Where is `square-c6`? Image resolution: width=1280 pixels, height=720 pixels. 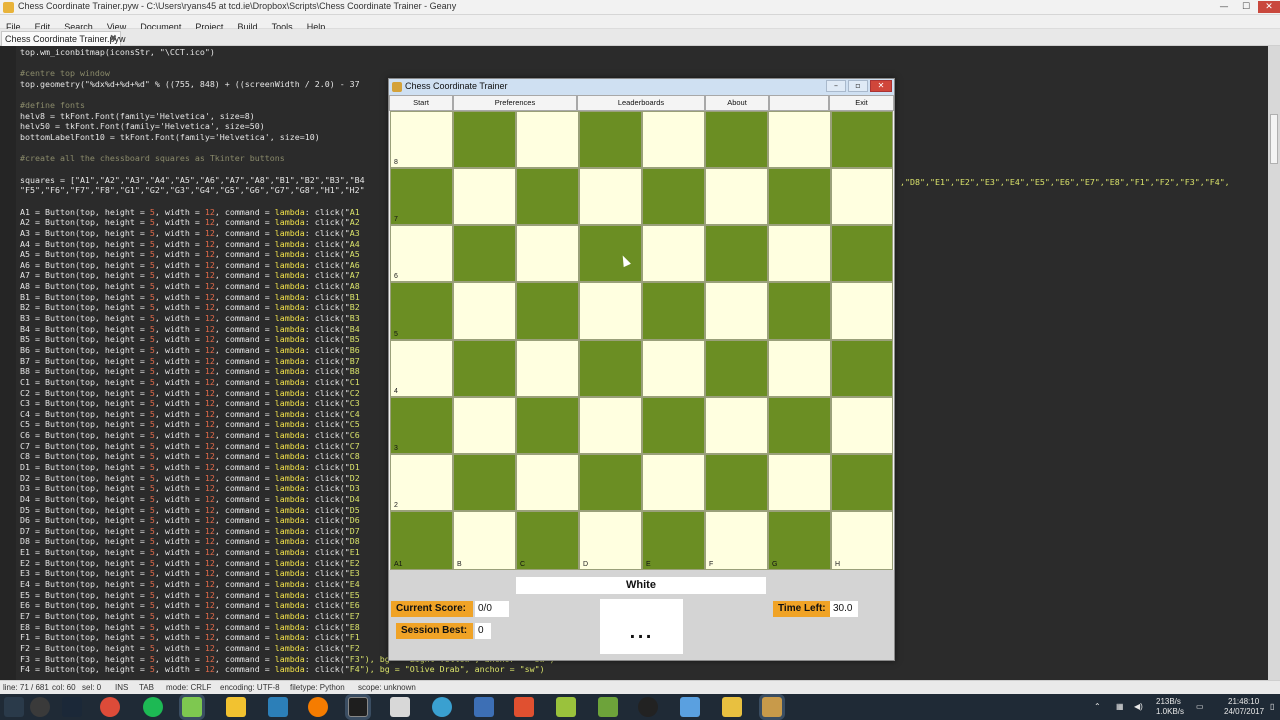 square-c6 is located at coordinates (547, 253).